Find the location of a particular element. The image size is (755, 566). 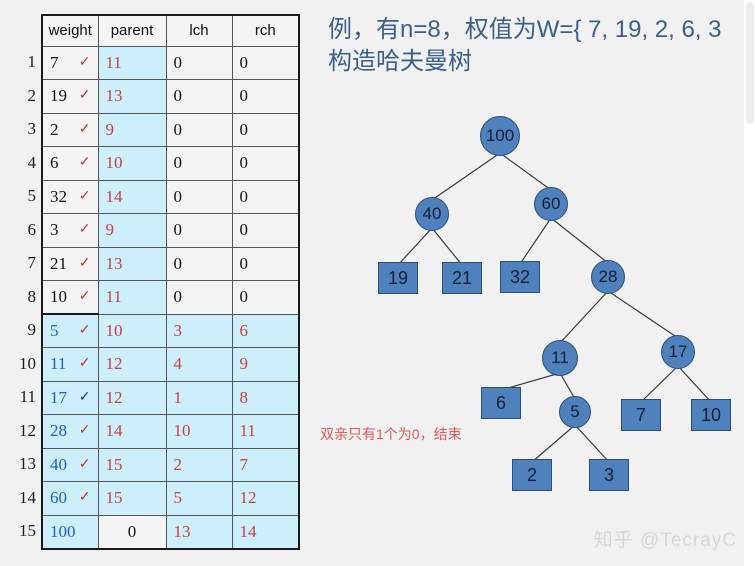

weight-value: 17 is located at coordinates (58, 397).